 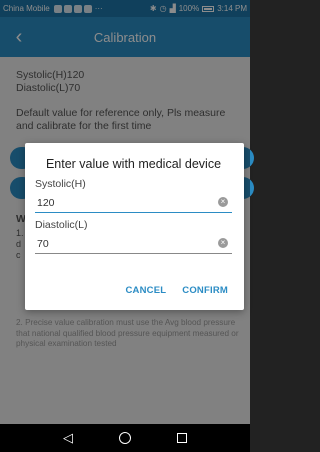 I want to click on systolic-label: Systolic(H), so click(x=60, y=184).